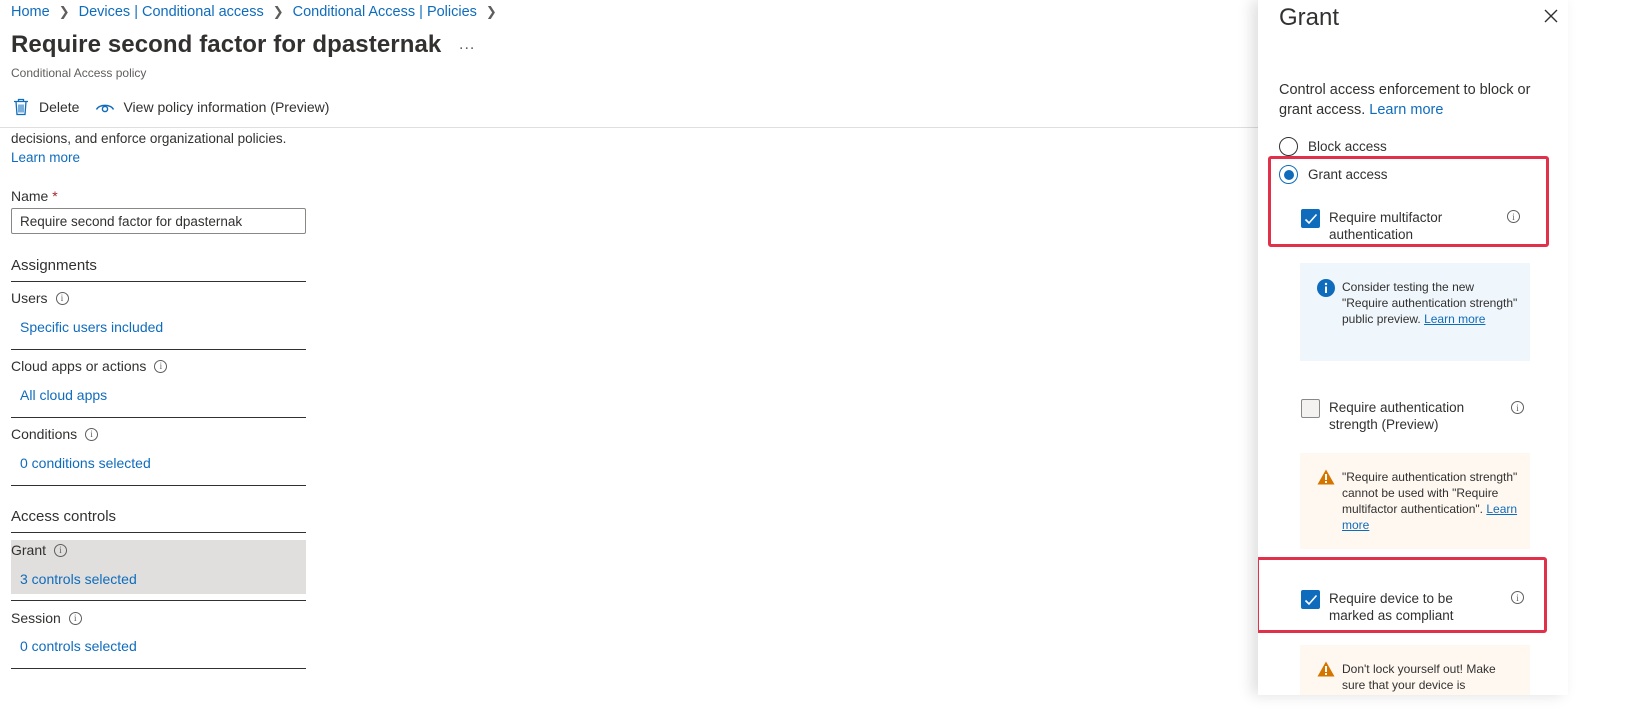  What do you see at coordinates (1310, 408) in the screenshot?
I see `require-auth-strength-checkbox` at bounding box center [1310, 408].